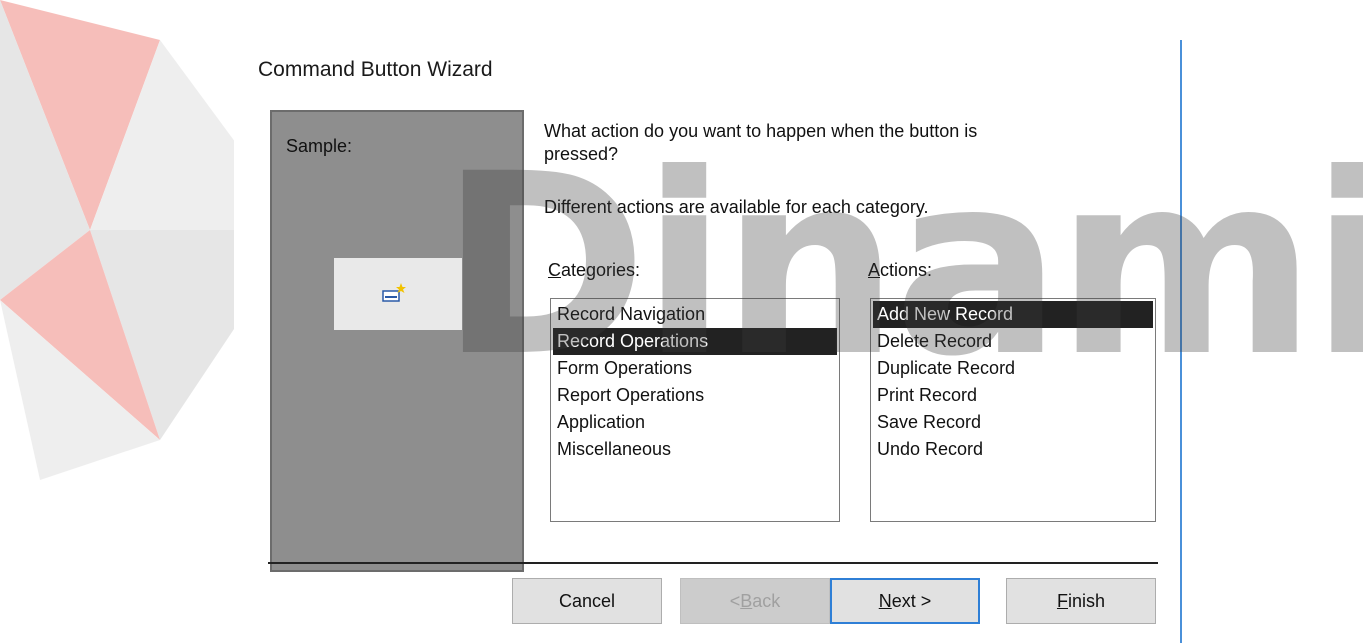  I want to click on category-item: Record Navigation, so click(695, 314).